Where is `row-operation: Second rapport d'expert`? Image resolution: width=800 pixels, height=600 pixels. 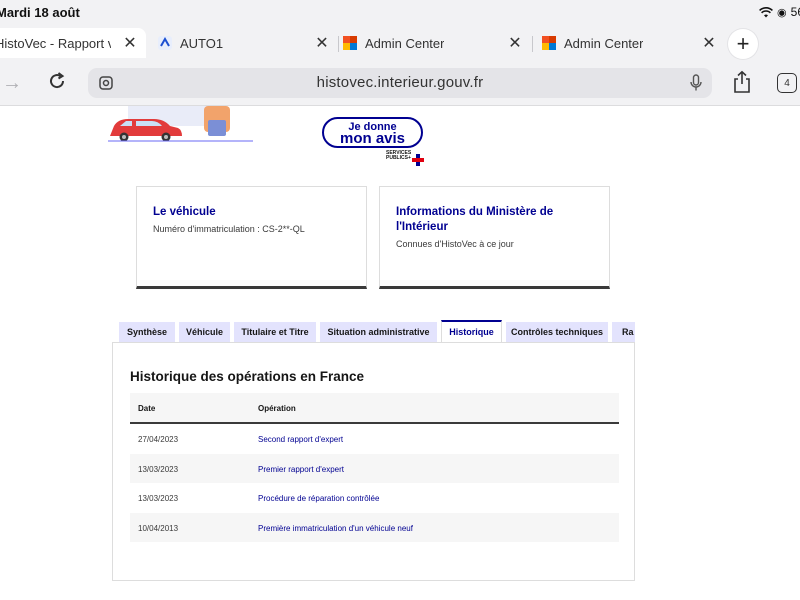 row-operation: Second rapport d'expert is located at coordinates (301, 439).